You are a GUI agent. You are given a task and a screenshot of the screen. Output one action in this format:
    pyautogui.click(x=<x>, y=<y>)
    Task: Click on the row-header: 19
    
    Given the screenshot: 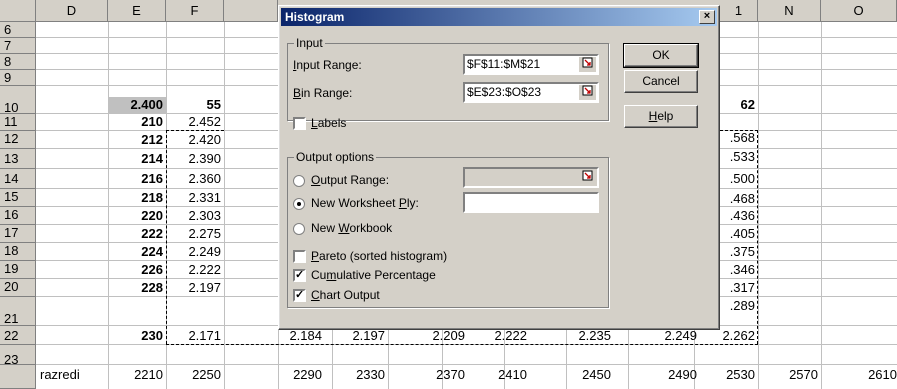 What is the action you would take?
    pyautogui.click(x=18, y=270)
    